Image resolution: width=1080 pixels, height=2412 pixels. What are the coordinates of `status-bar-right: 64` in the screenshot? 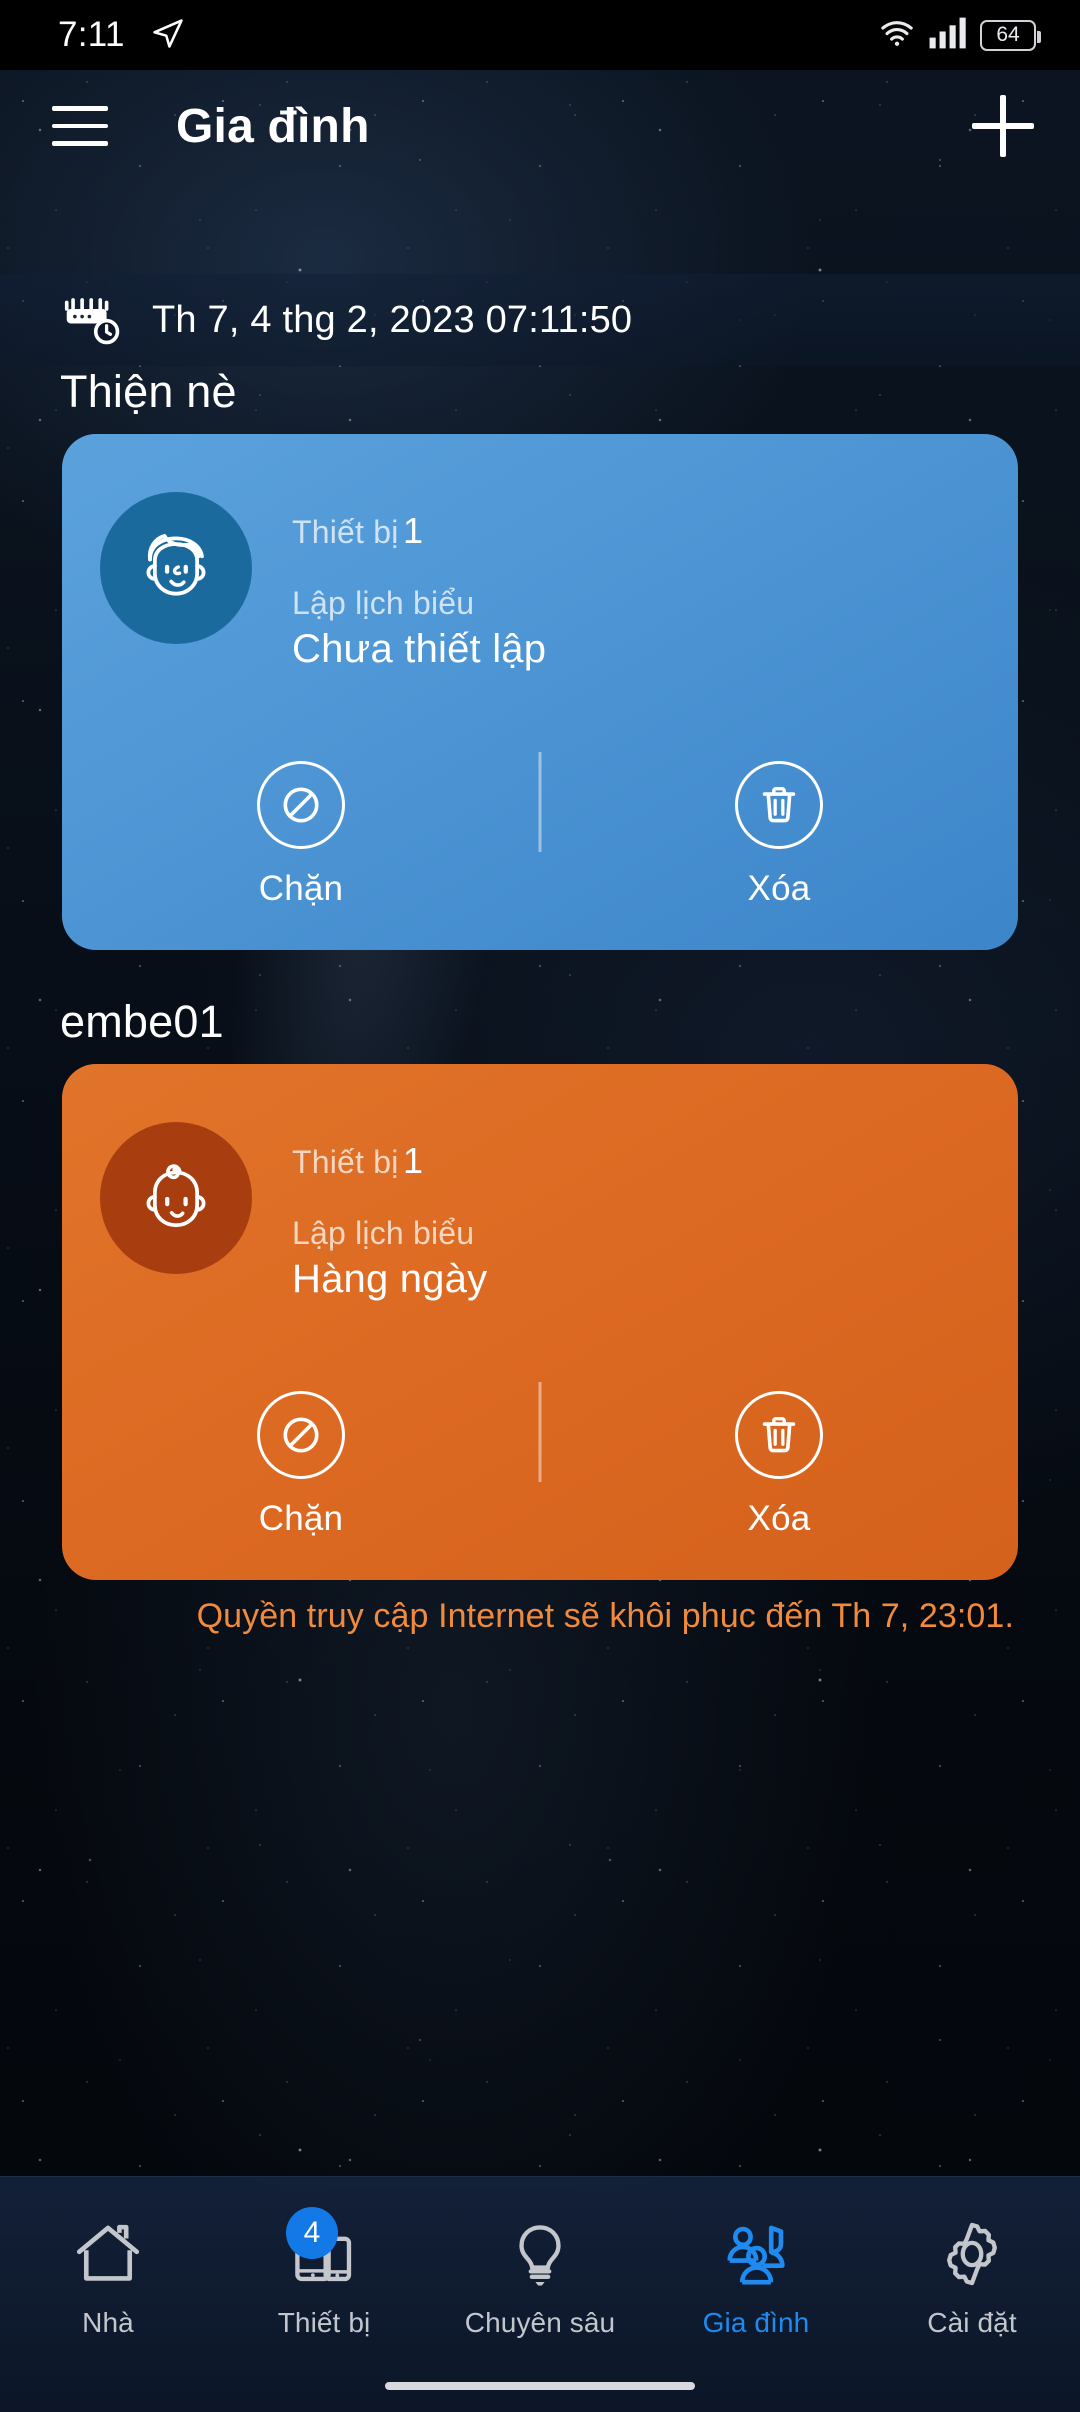 It's located at (959, 35).